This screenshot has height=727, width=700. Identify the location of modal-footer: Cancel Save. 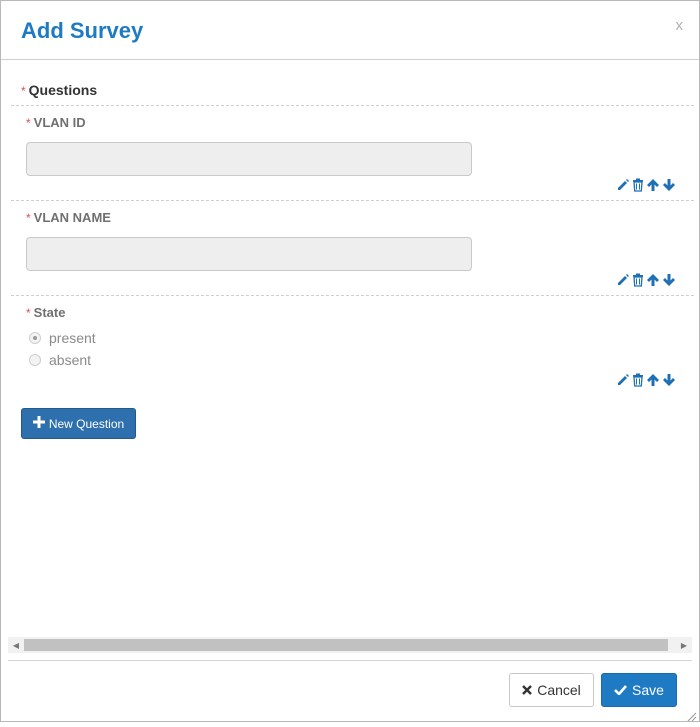
(350, 691).